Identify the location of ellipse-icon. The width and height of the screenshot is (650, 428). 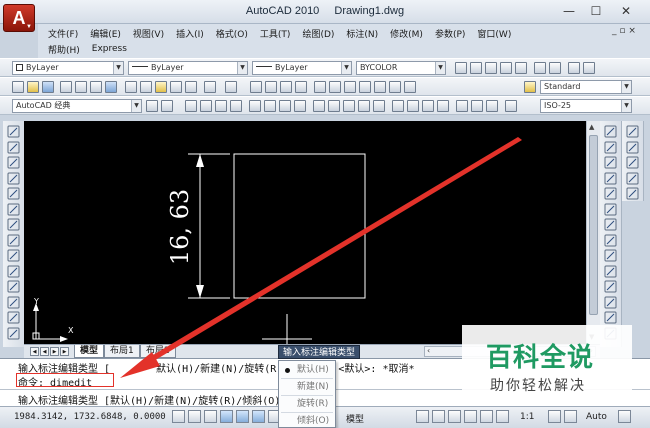
(13, 271).